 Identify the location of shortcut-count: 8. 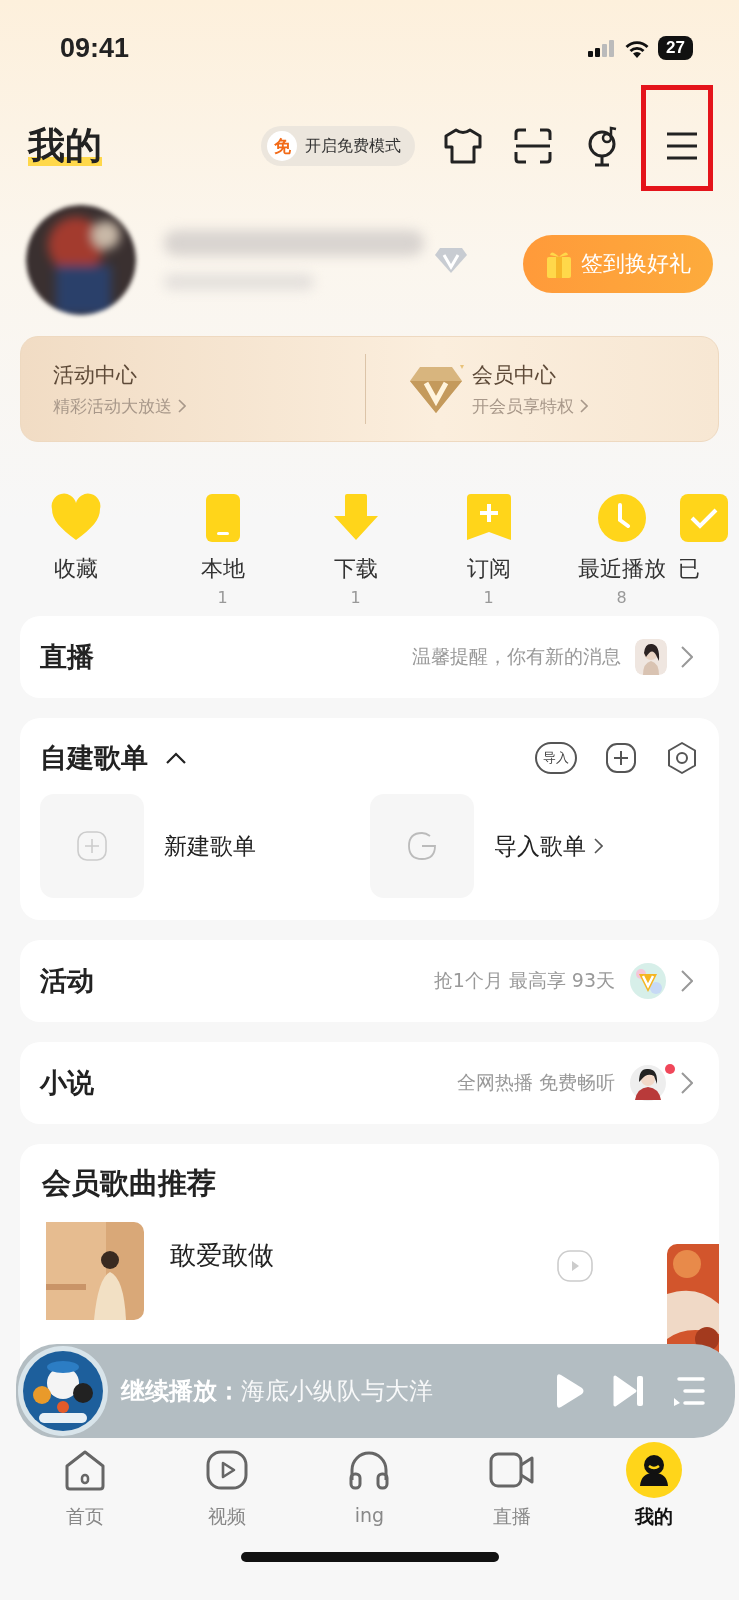
(621, 597).